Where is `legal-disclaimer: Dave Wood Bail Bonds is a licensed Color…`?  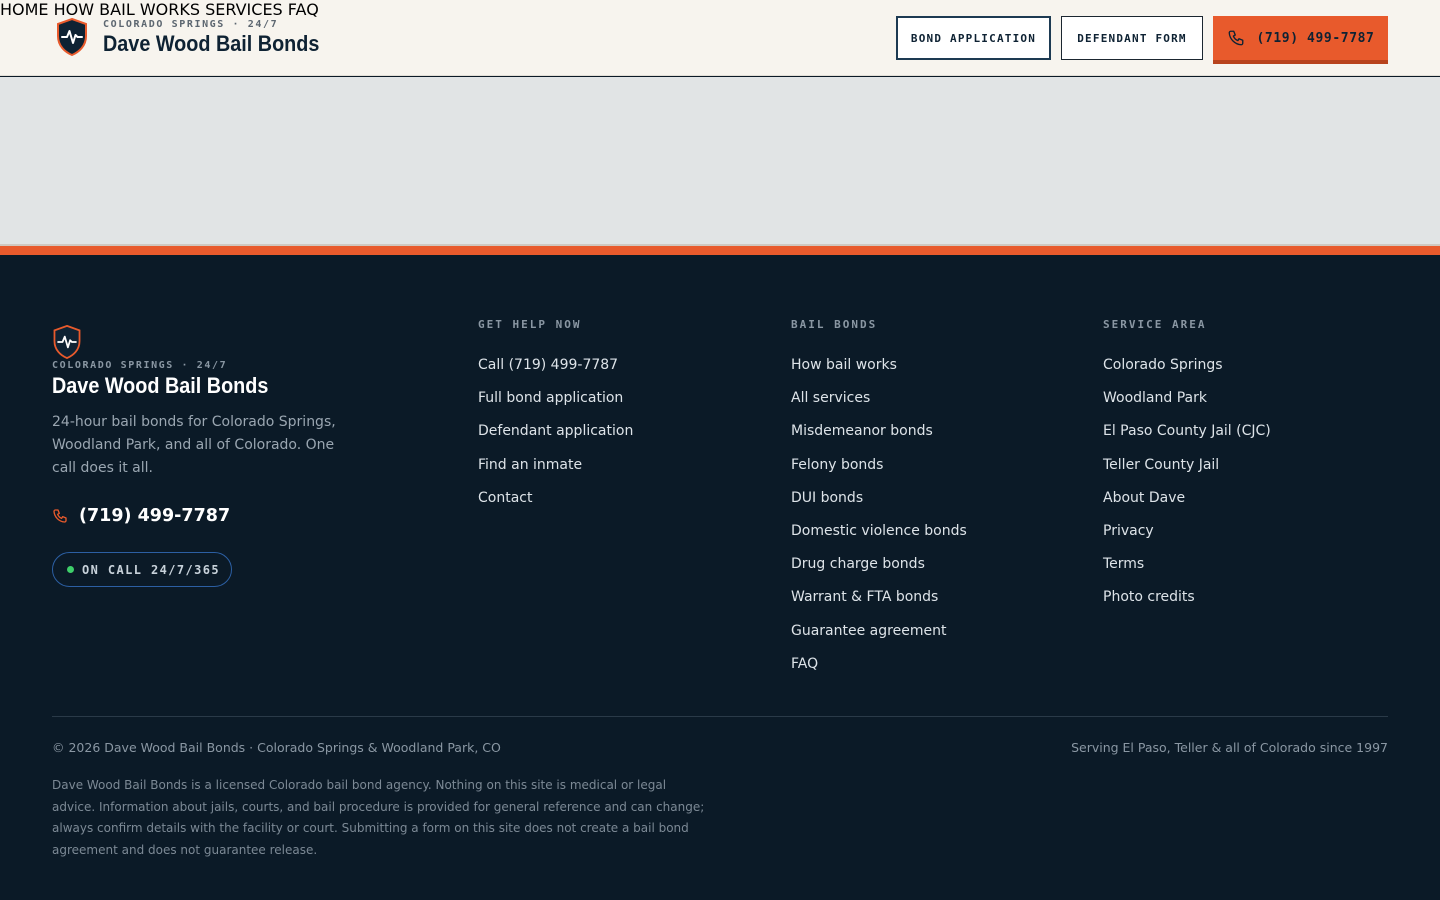 legal-disclaimer: Dave Wood Bail Bonds is a licensed Color… is located at coordinates (378, 817).